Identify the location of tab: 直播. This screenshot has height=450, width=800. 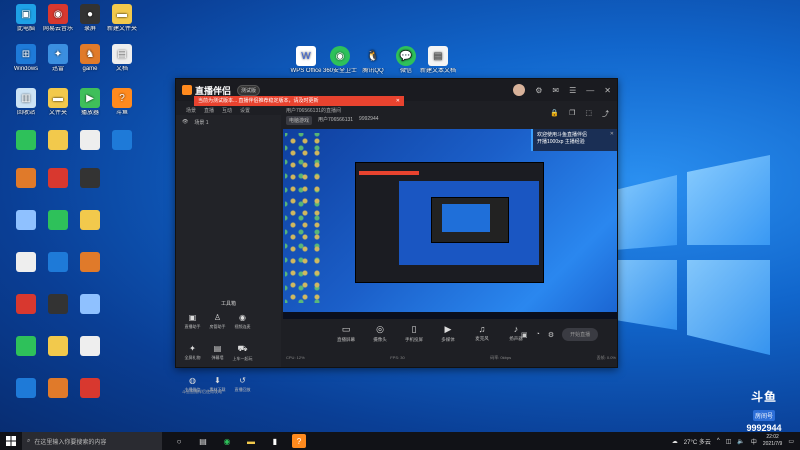
(209, 110).